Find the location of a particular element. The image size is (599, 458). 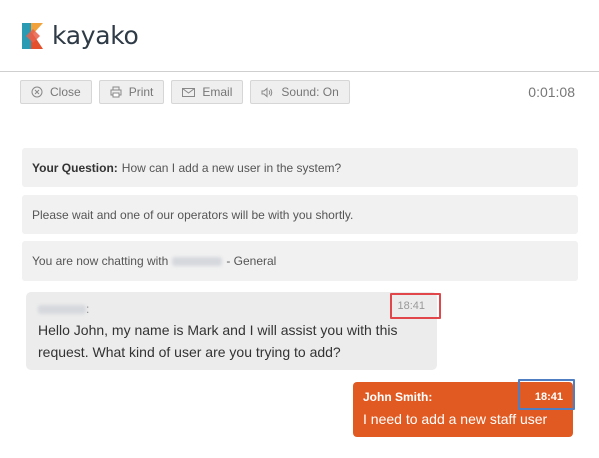

kayako-logo: kayako is located at coordinates (80, 36).